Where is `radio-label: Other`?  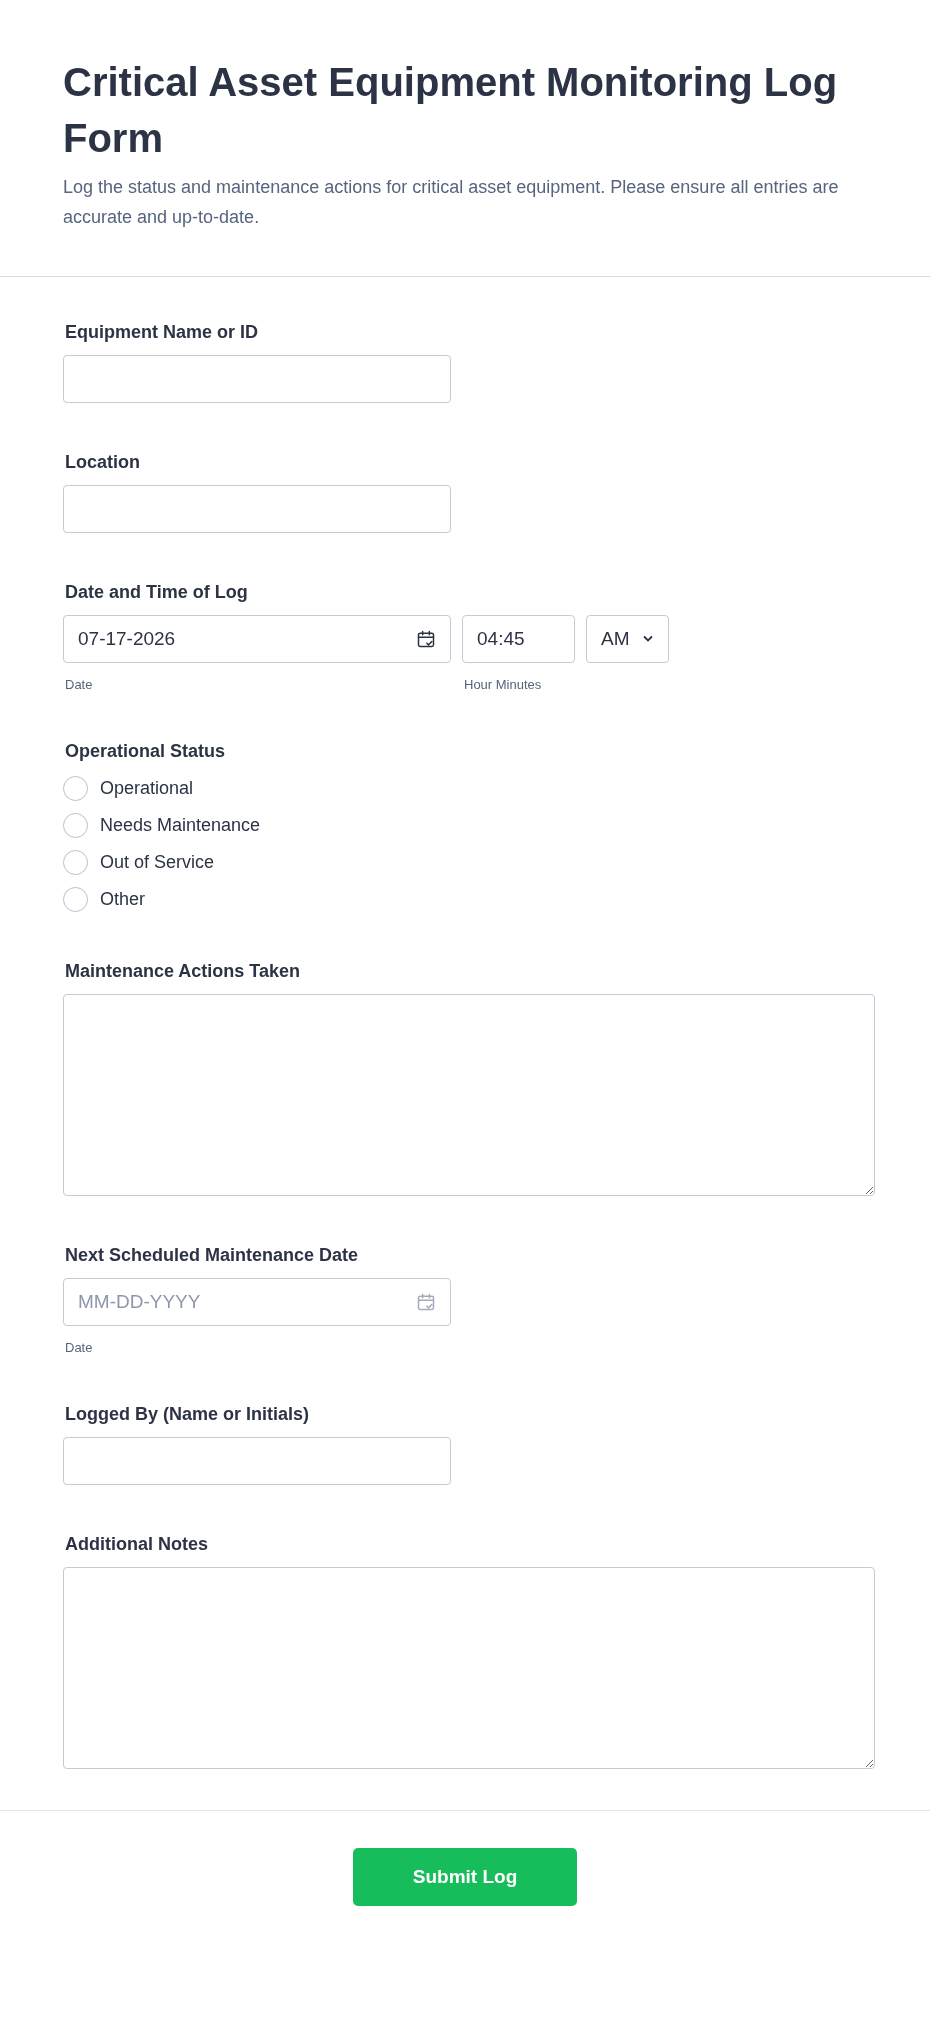
radio-label: Other is located at coordinates (123, 899).